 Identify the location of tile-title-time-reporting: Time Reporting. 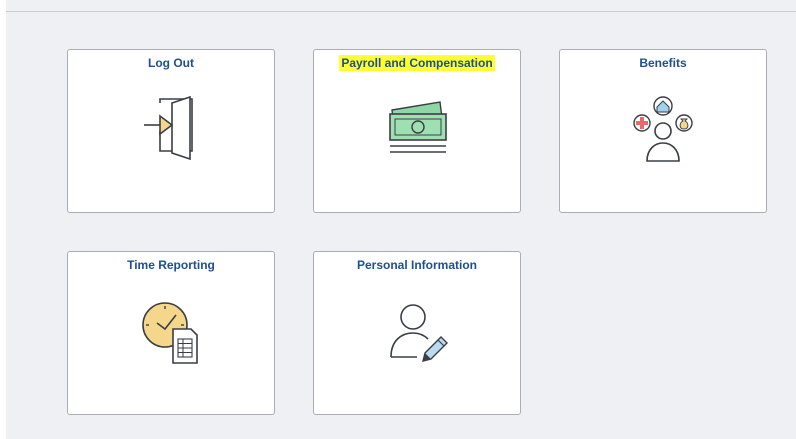
(171, 265).